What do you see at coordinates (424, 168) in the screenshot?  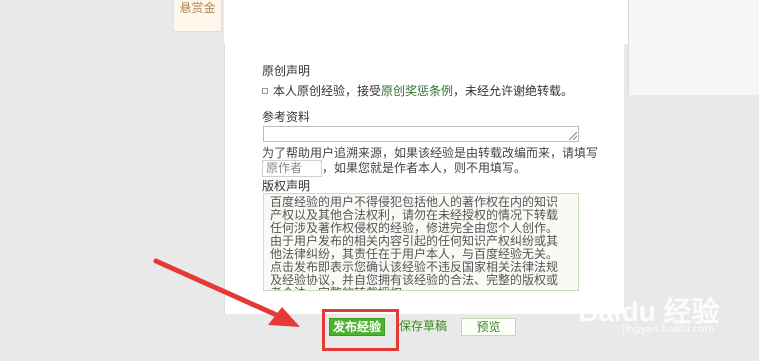 I see `source-hint-text-2: ，如果您就是作者本人，则不用填写。` at bounding box center [424, 168].